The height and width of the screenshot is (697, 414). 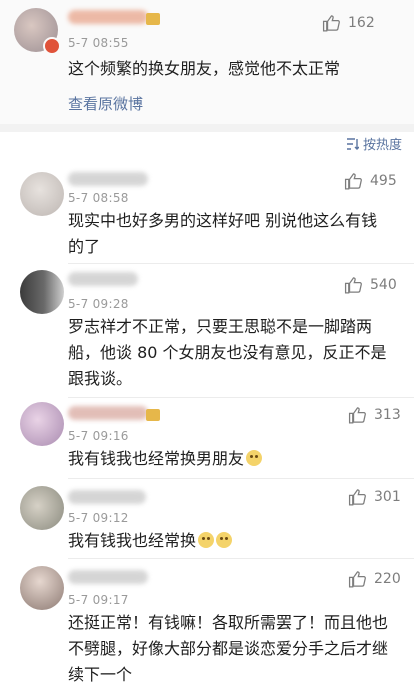 I want to click on like-count: 495, so click(x=383, y=181).